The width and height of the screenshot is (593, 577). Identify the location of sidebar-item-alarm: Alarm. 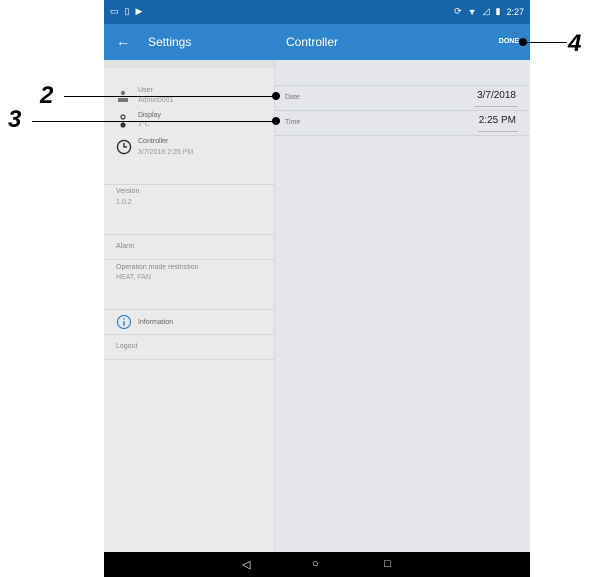
(189, 247).